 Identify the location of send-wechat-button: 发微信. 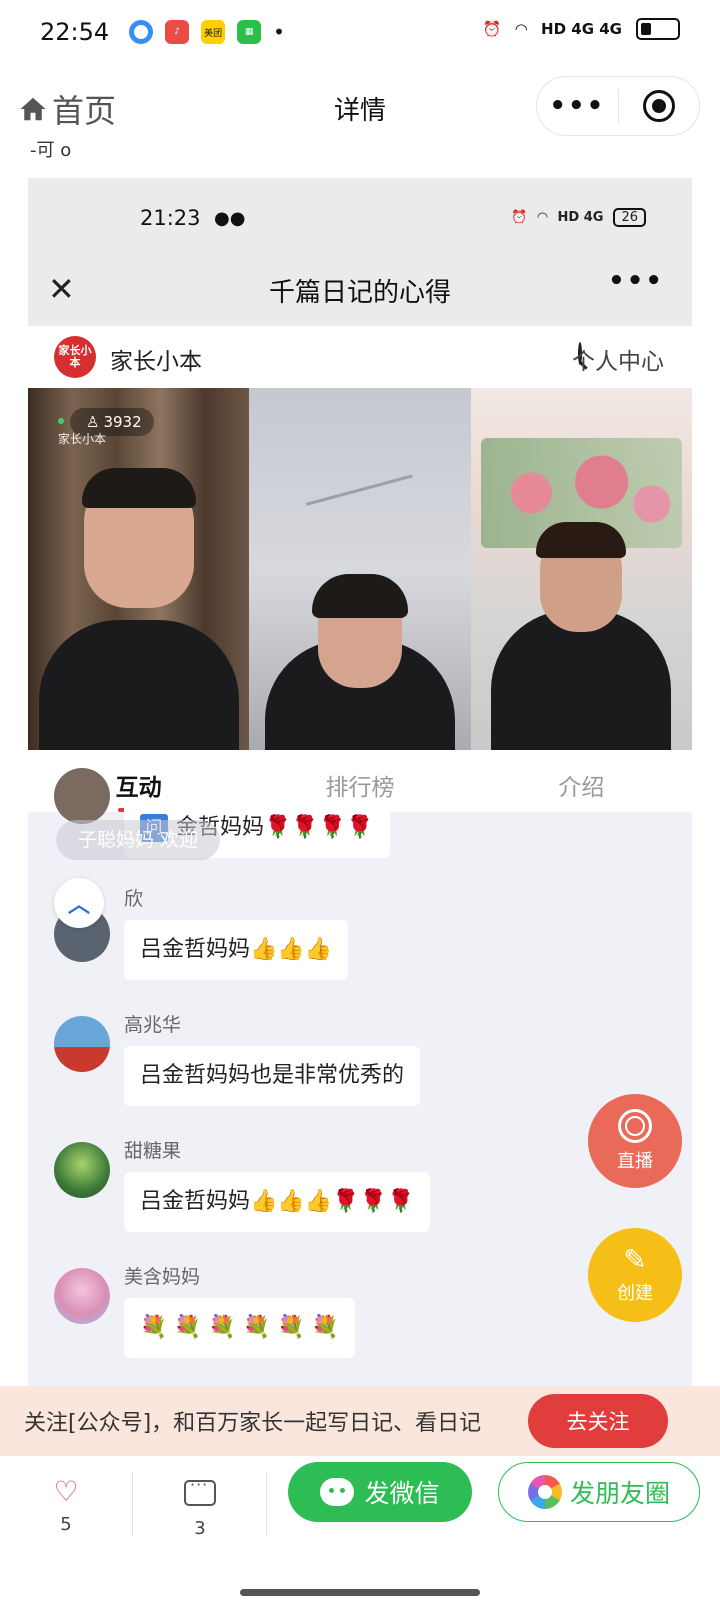
(380, 1492).